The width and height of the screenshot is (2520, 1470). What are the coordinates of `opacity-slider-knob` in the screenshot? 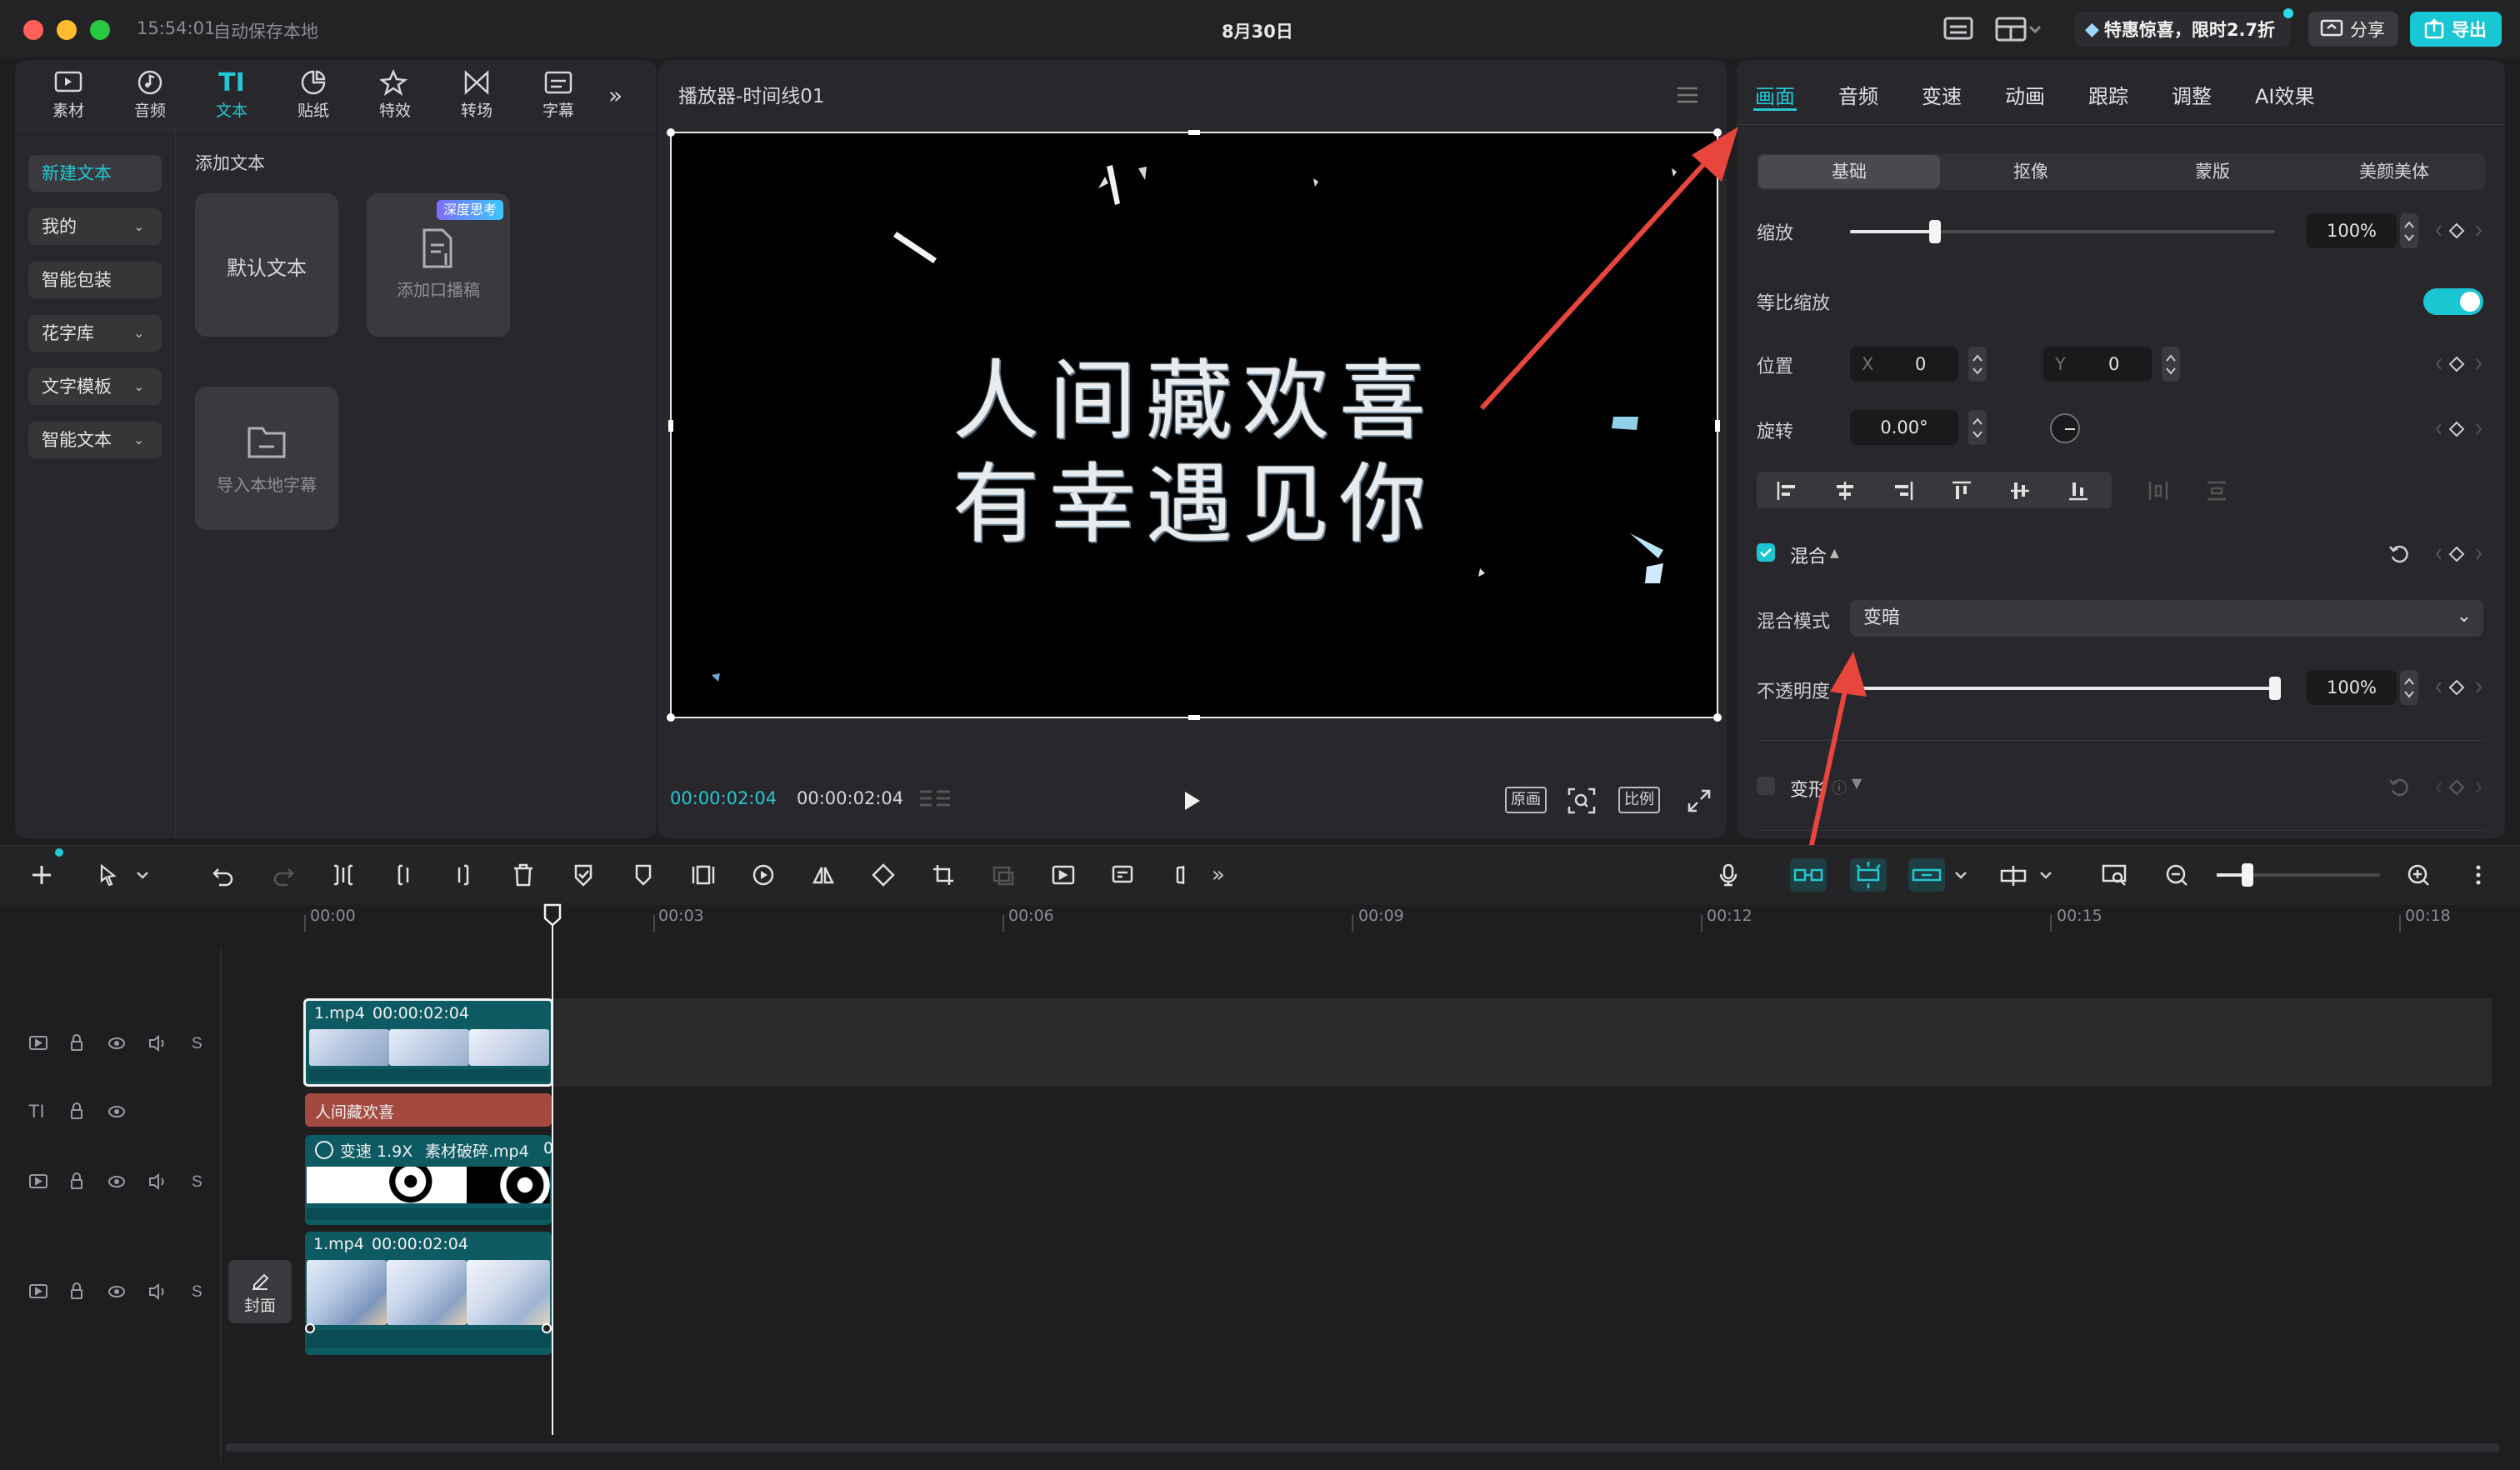 It's located at (2275, 688).